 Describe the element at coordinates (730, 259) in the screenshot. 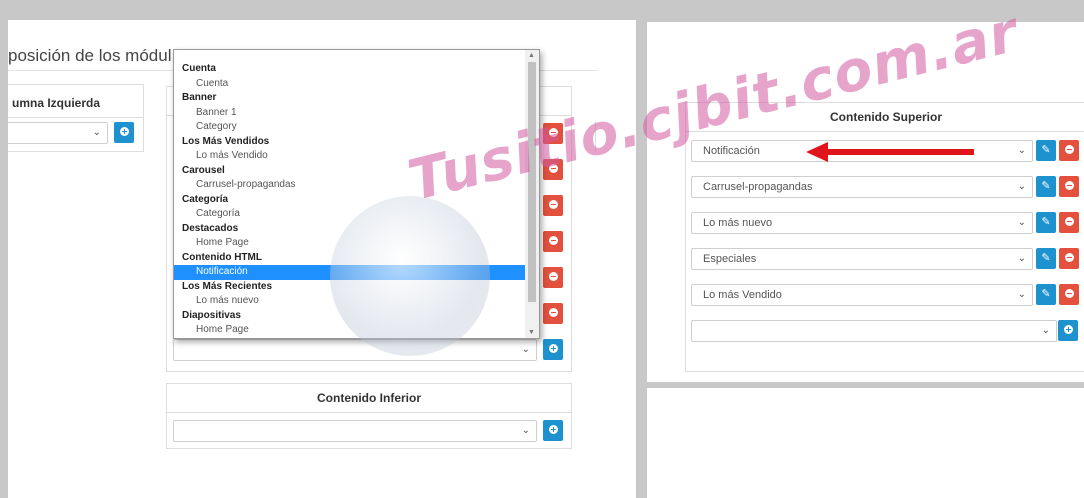

I see `module-select-value: Especiales` at that location.